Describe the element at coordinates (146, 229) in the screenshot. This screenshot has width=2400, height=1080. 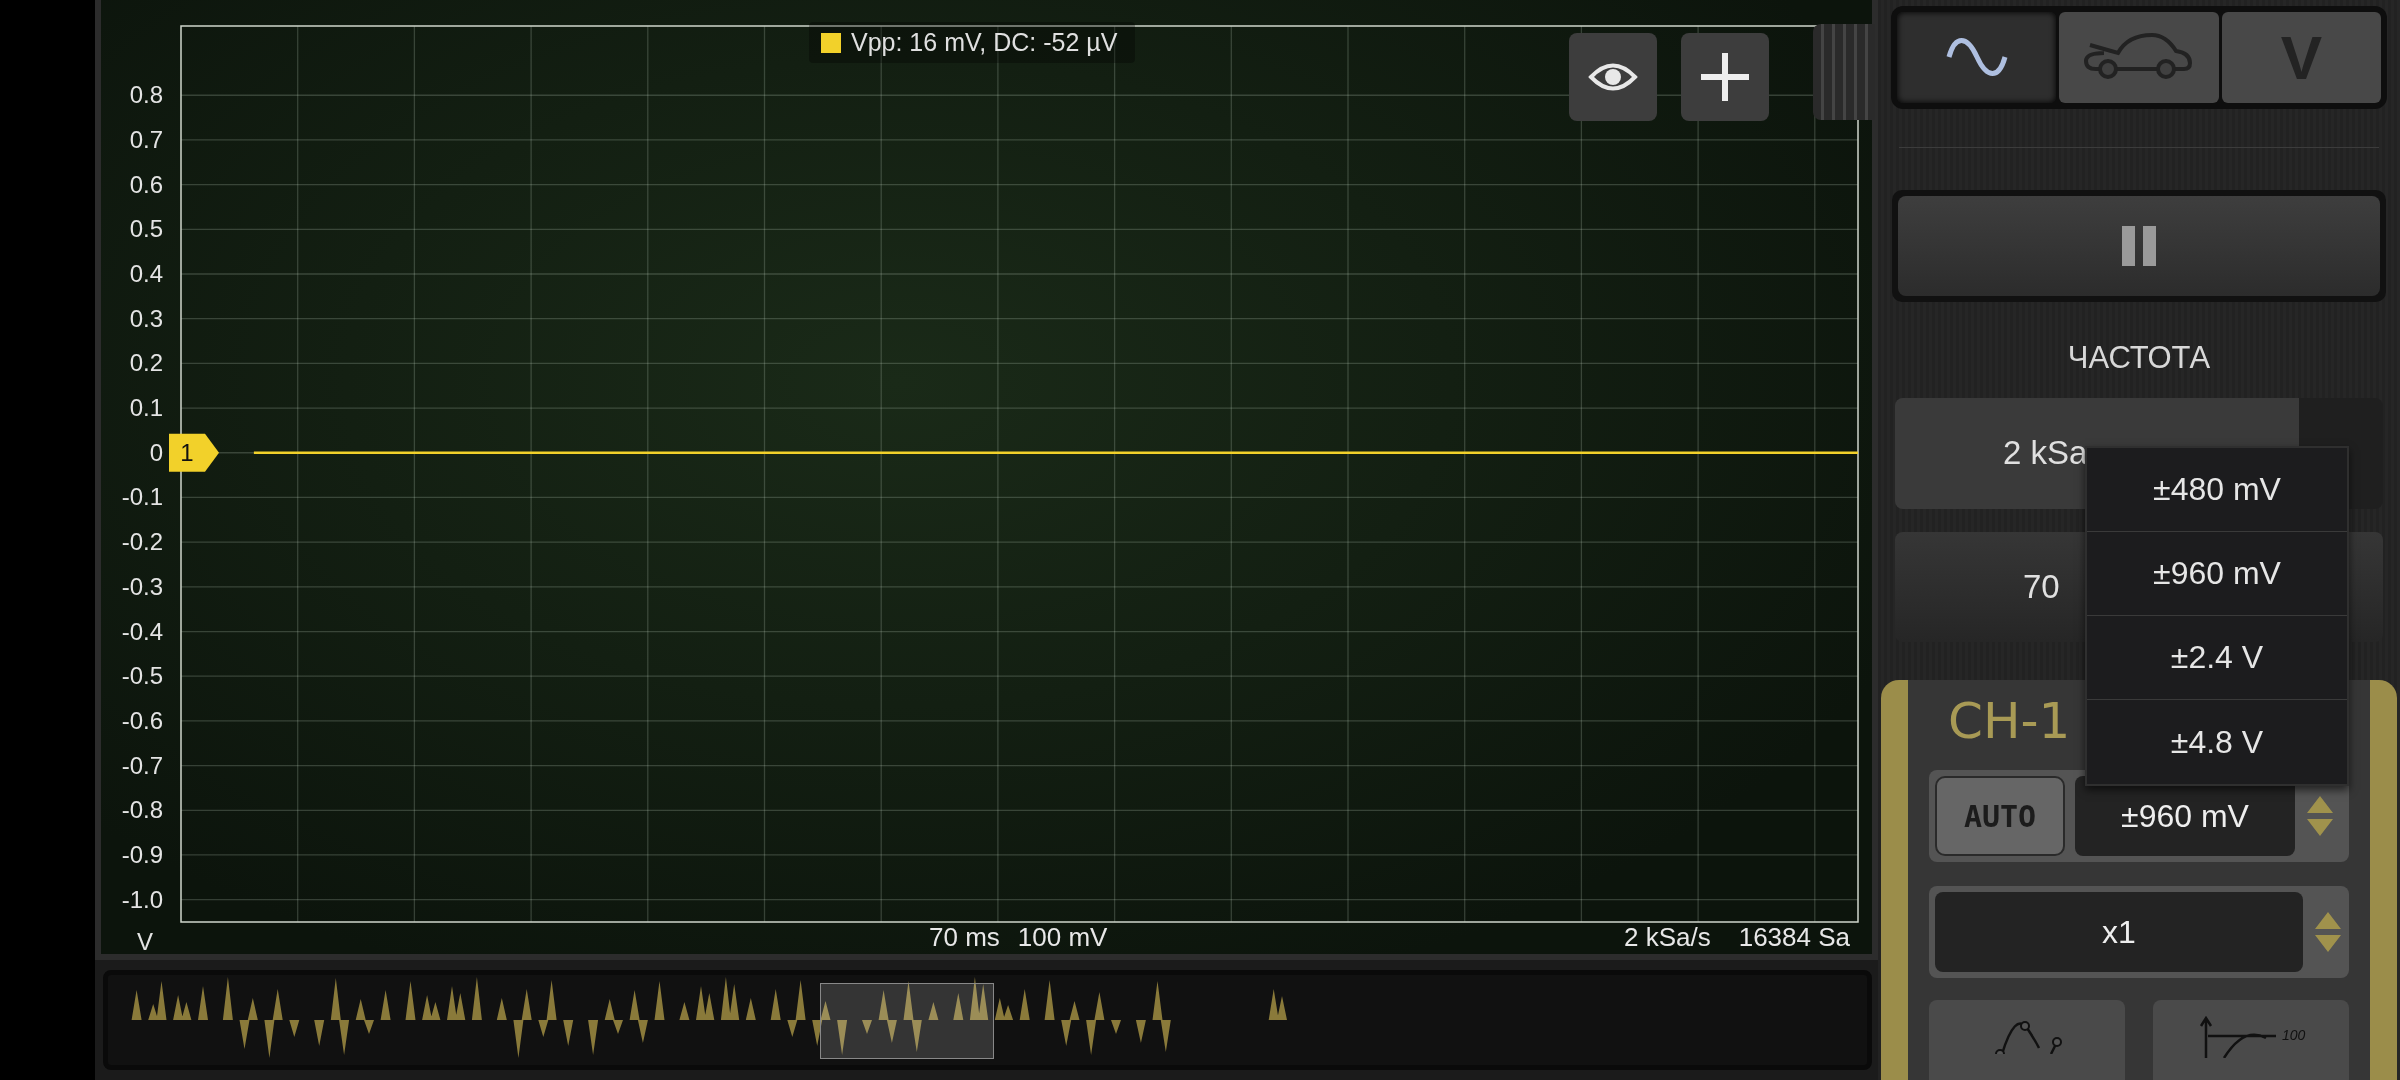
I see `y-axis-tick-label: 0.5` at that location.